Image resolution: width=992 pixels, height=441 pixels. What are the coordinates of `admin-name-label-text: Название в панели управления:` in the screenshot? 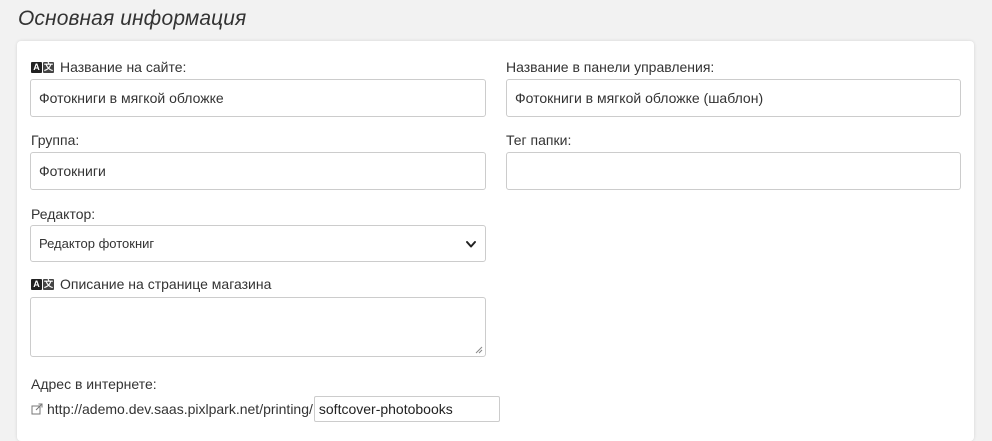 It's located at (610, 67).